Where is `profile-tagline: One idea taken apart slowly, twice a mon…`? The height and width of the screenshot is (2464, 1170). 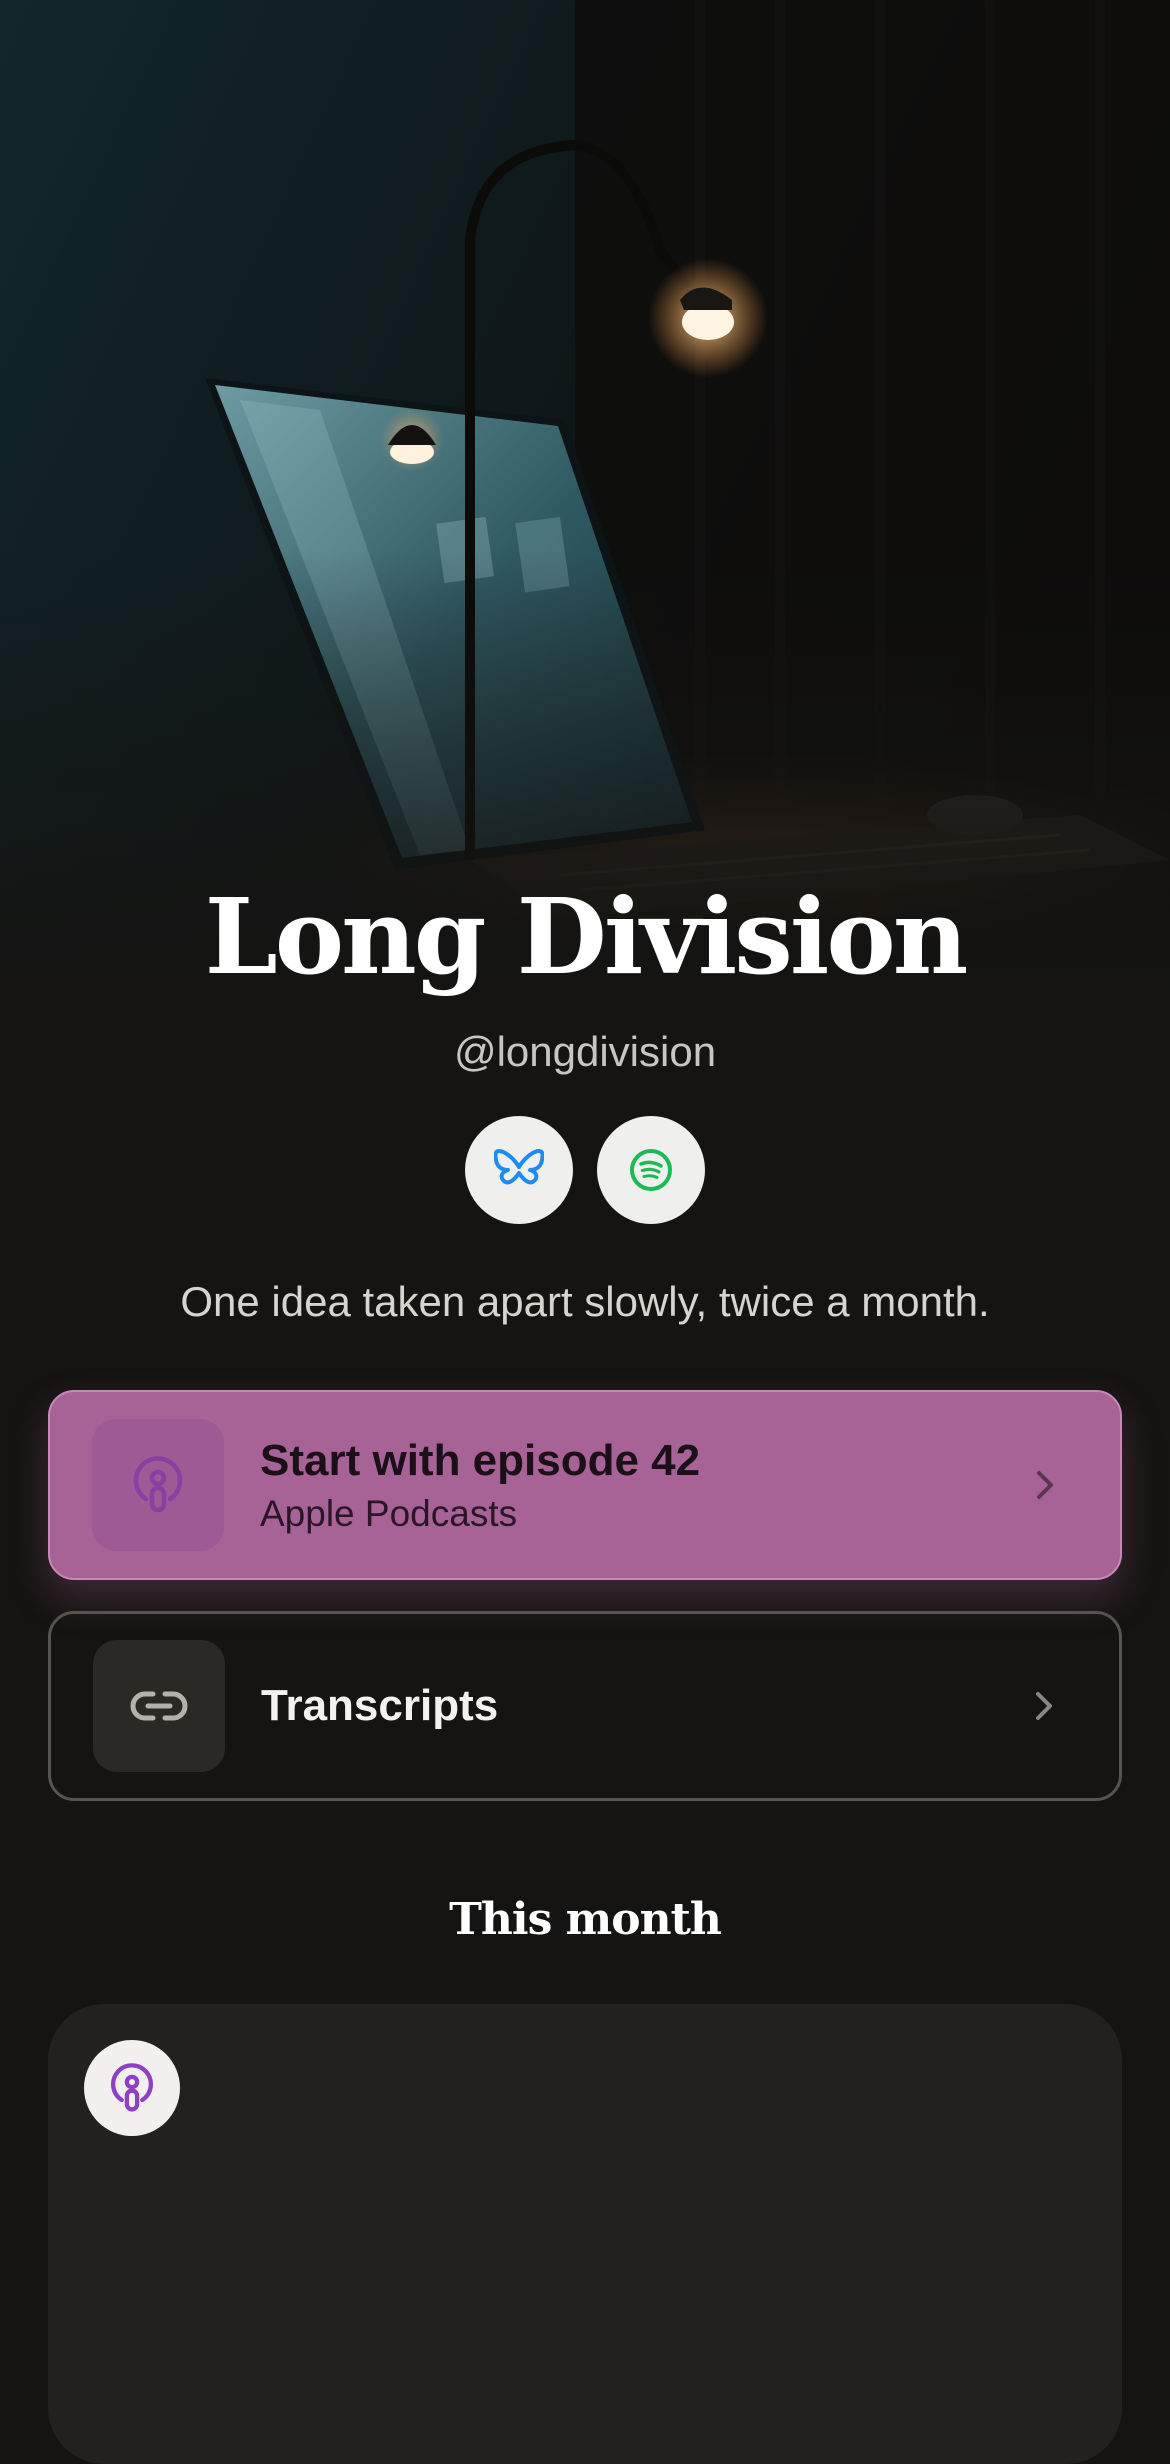
profile-tagline: One idea taken apart slowly, twice a mon… is located at coordinates (585, 1301).